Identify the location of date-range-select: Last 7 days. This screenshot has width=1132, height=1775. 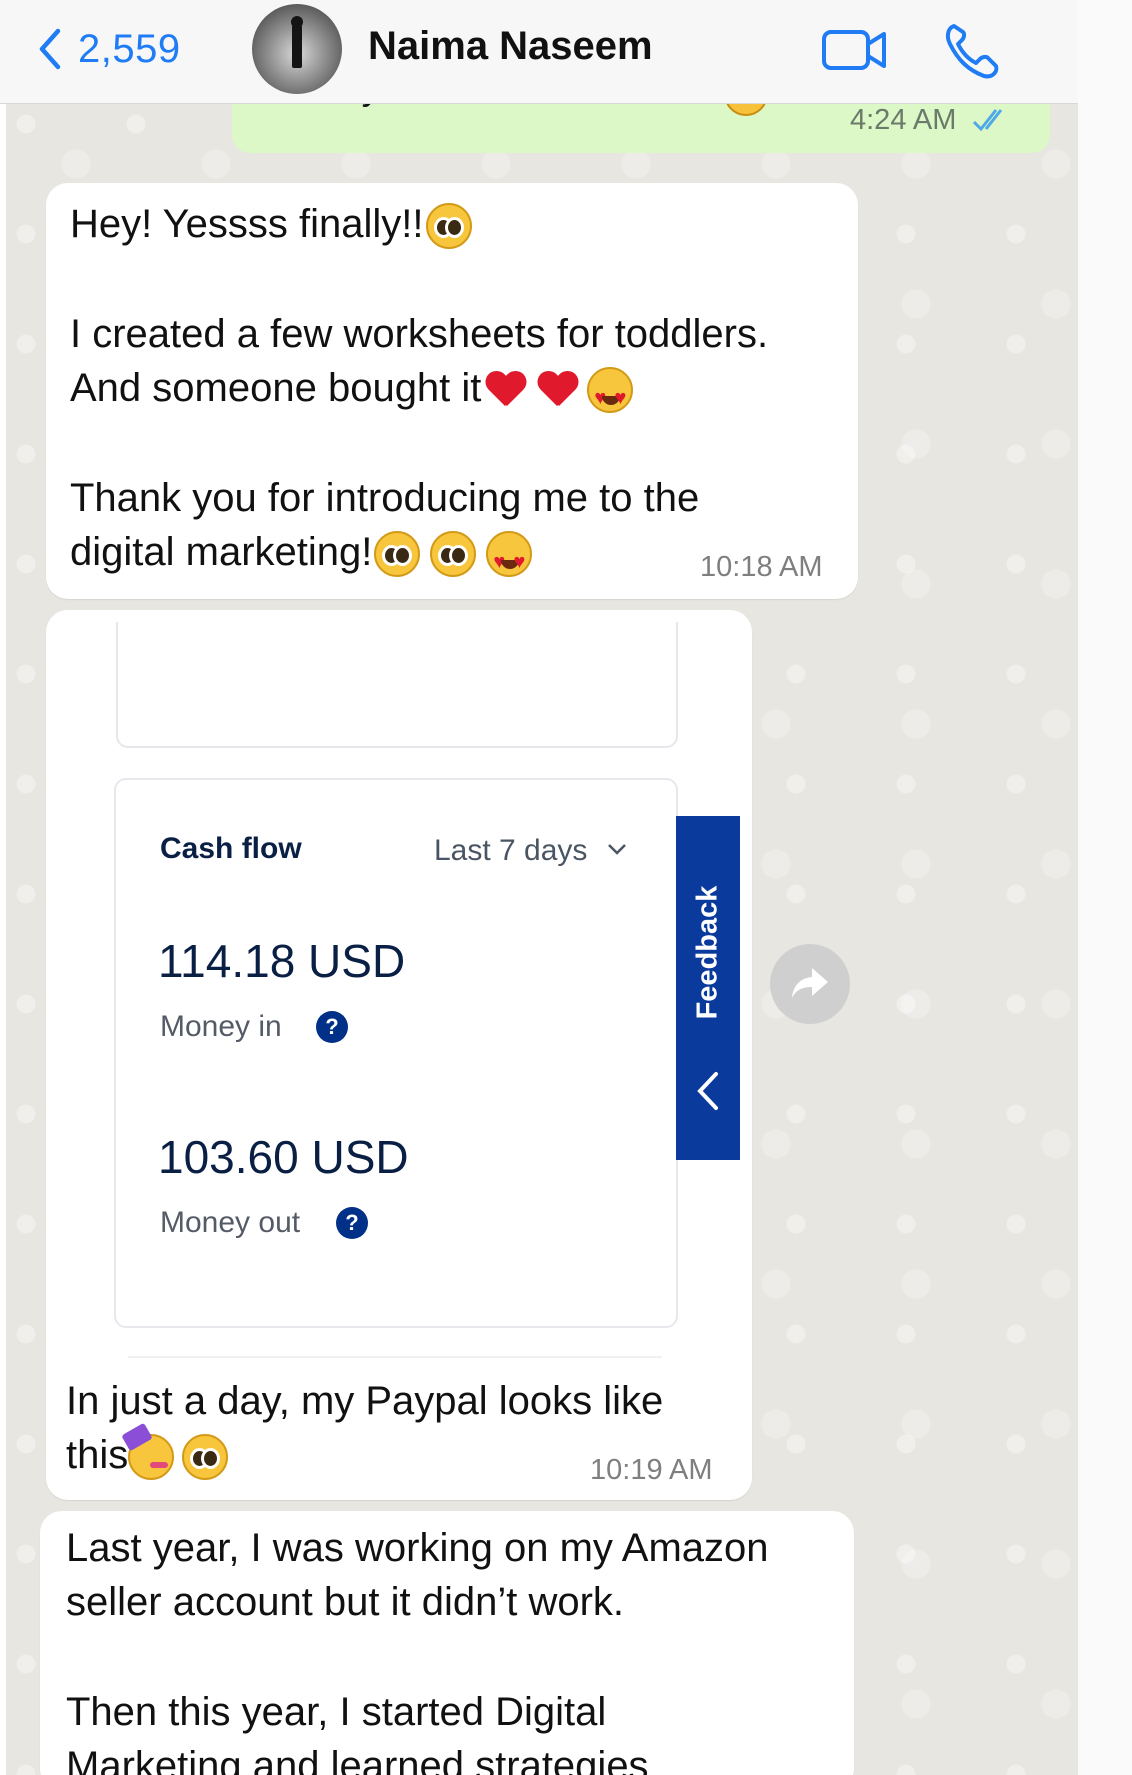
(510, 851).